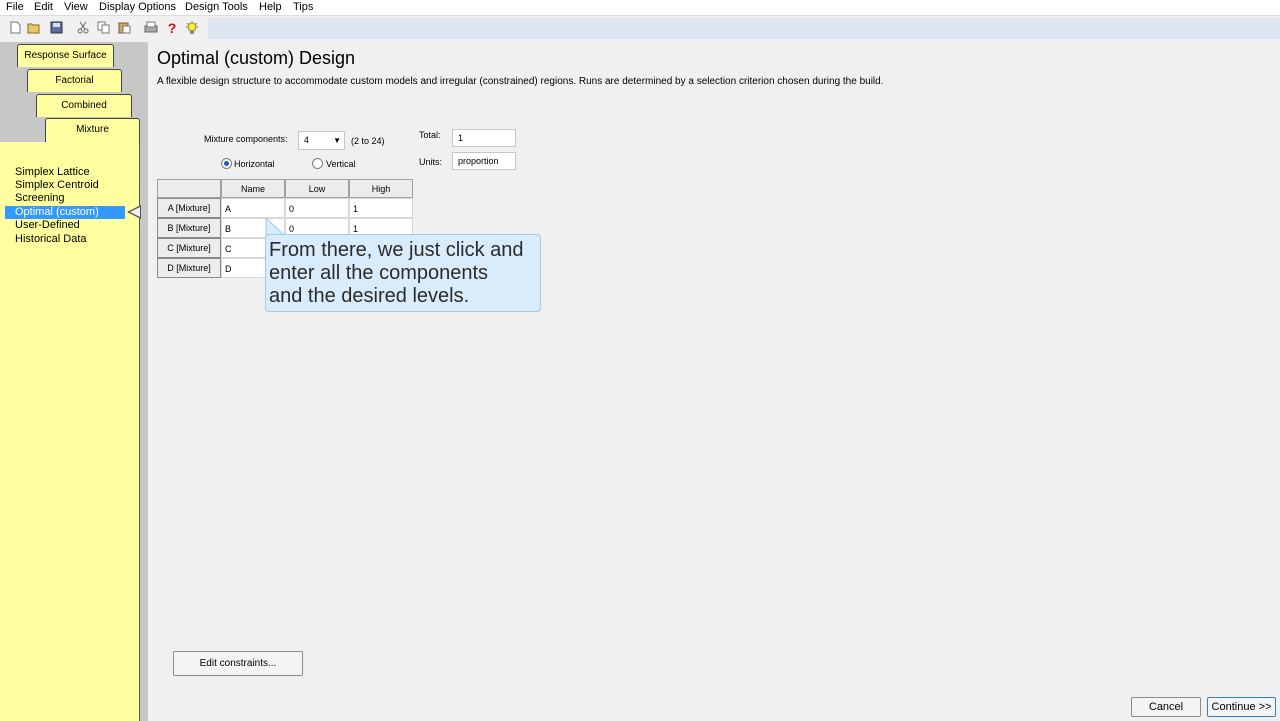 The width and height of the screenshot is (1280, 721). I want to click on nav-screening: Screening, so click(65, 198).